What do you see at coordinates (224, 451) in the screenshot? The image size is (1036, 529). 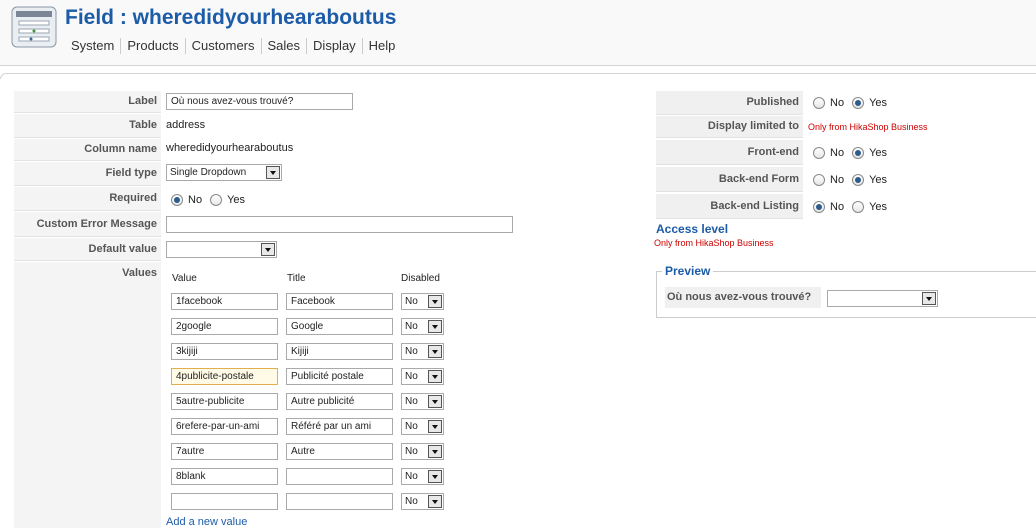 I see `value-input: 7autre` at bounding box center [224, 451].